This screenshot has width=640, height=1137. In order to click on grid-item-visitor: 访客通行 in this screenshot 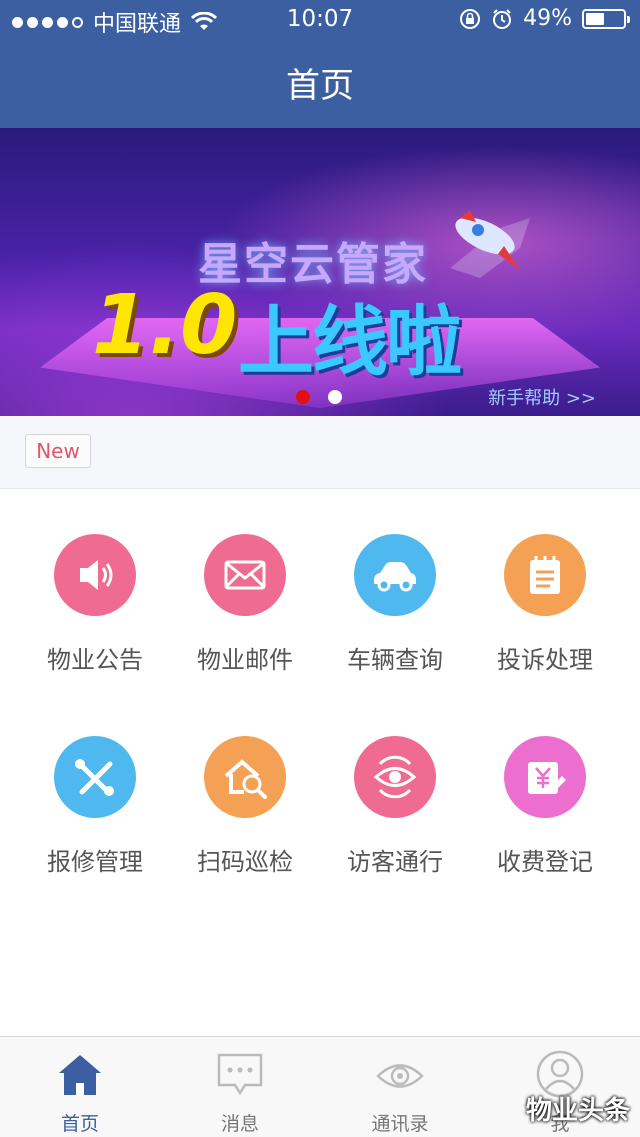, I will do `click(395, 784)`.